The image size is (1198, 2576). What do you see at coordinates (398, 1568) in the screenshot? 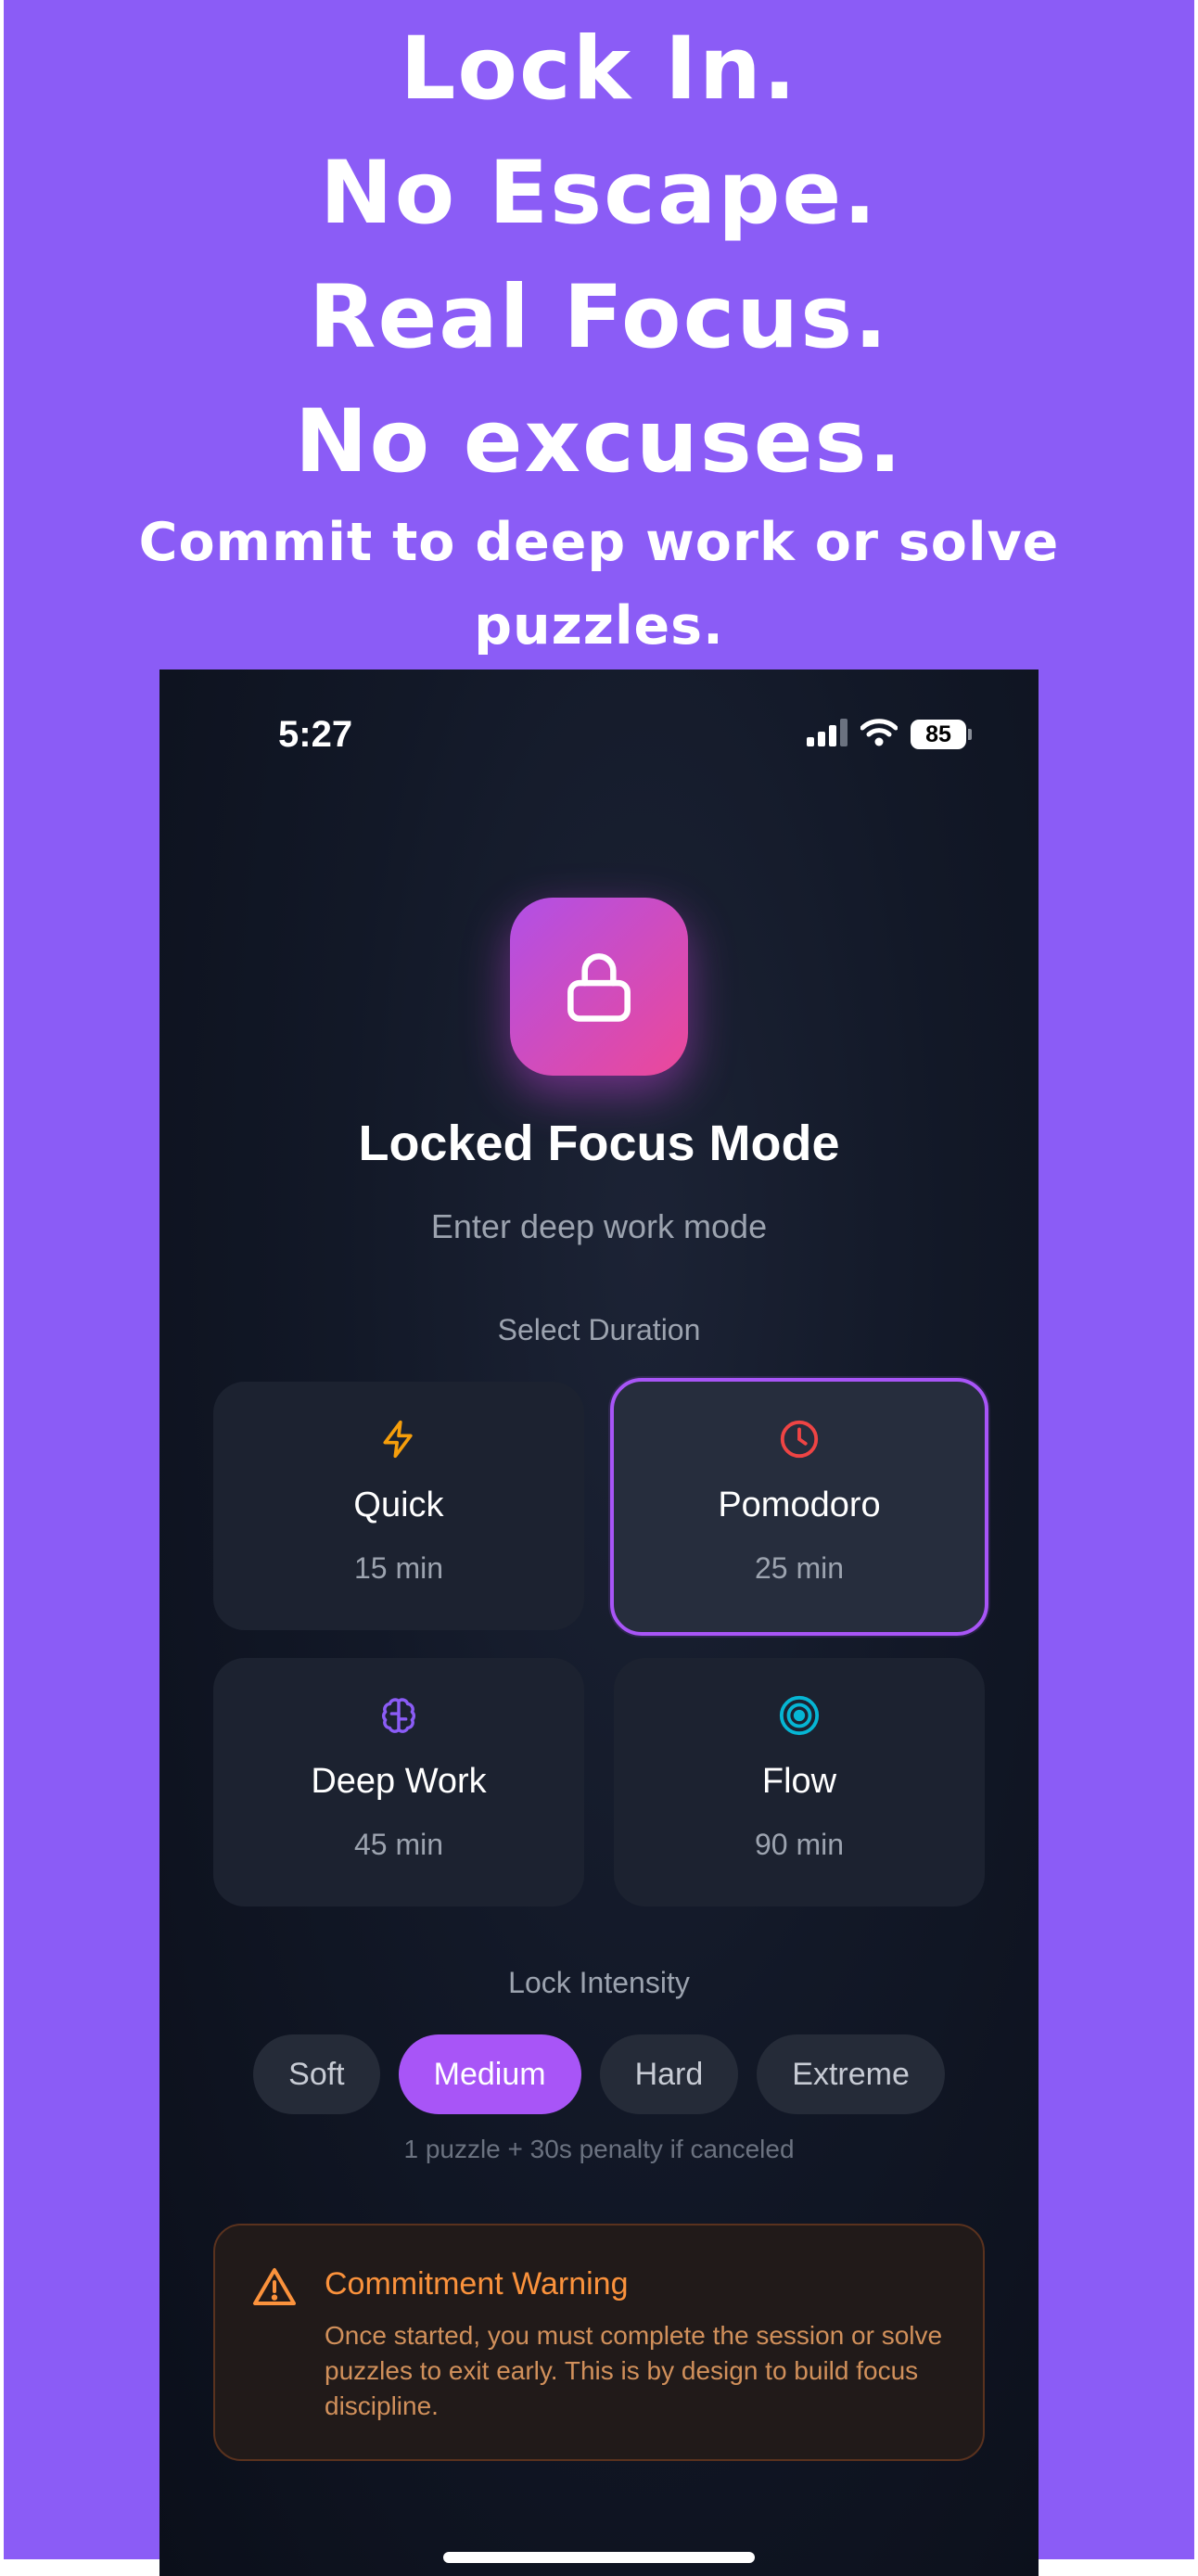
I see `duration-value: 15 min` at bounding box center [398, 1568].